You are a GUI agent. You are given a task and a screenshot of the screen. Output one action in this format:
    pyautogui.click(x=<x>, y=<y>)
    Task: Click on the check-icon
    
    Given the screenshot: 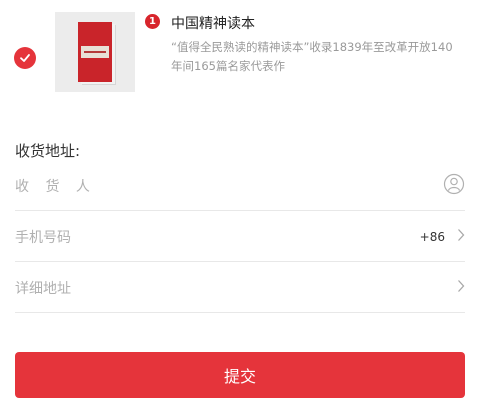 What is the action you would take?
    pyautogui.click(x=25, y=58)
    